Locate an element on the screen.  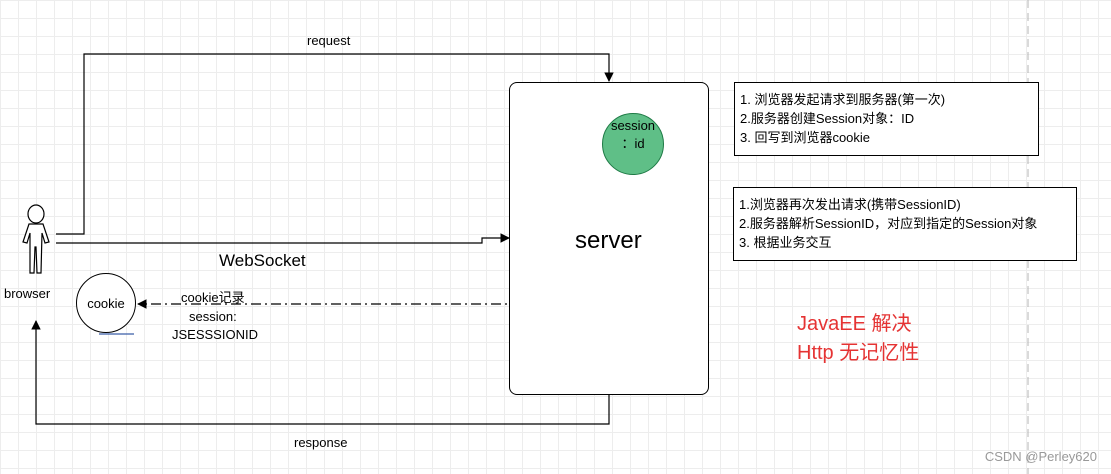
response-label: response is located at coordinates (321, 442).